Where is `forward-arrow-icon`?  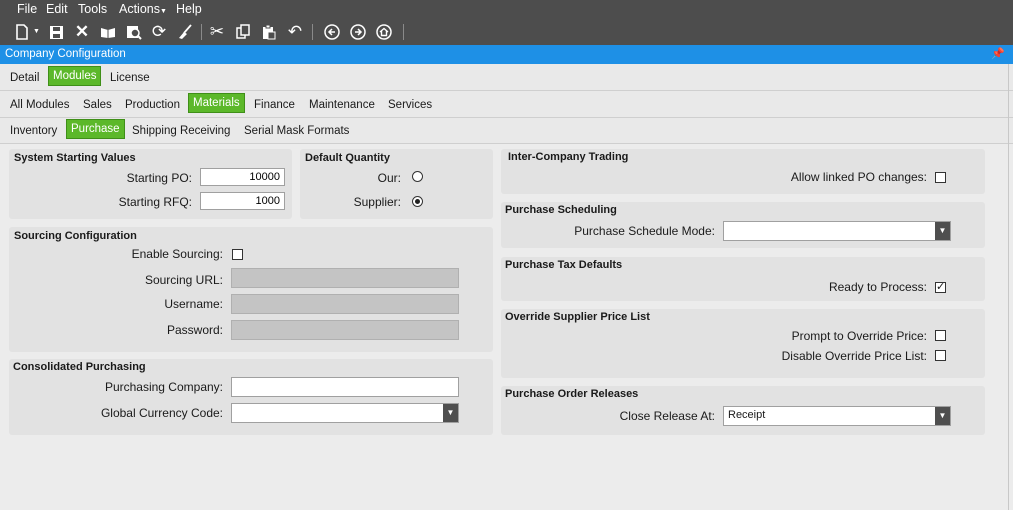
forward-arrow-icon is located at coordinates (358, 32).